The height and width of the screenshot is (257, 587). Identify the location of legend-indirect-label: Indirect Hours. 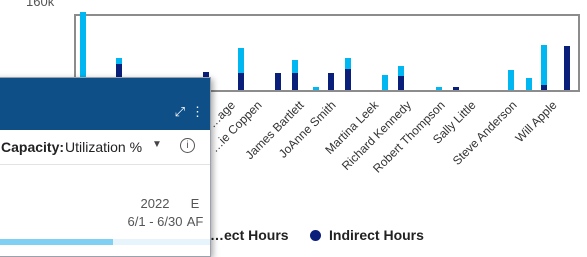
(376, 235).